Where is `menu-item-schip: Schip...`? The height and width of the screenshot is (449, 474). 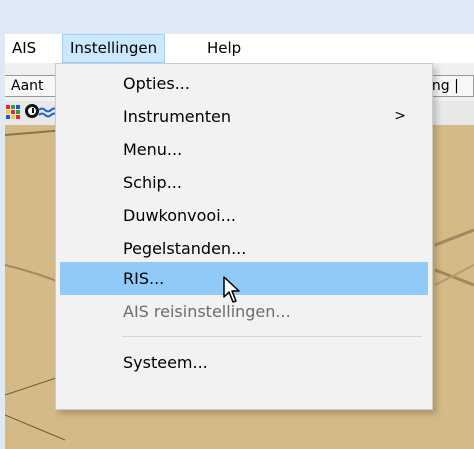
menu-item-schip: Schip... is located at coordinates (244, 182).